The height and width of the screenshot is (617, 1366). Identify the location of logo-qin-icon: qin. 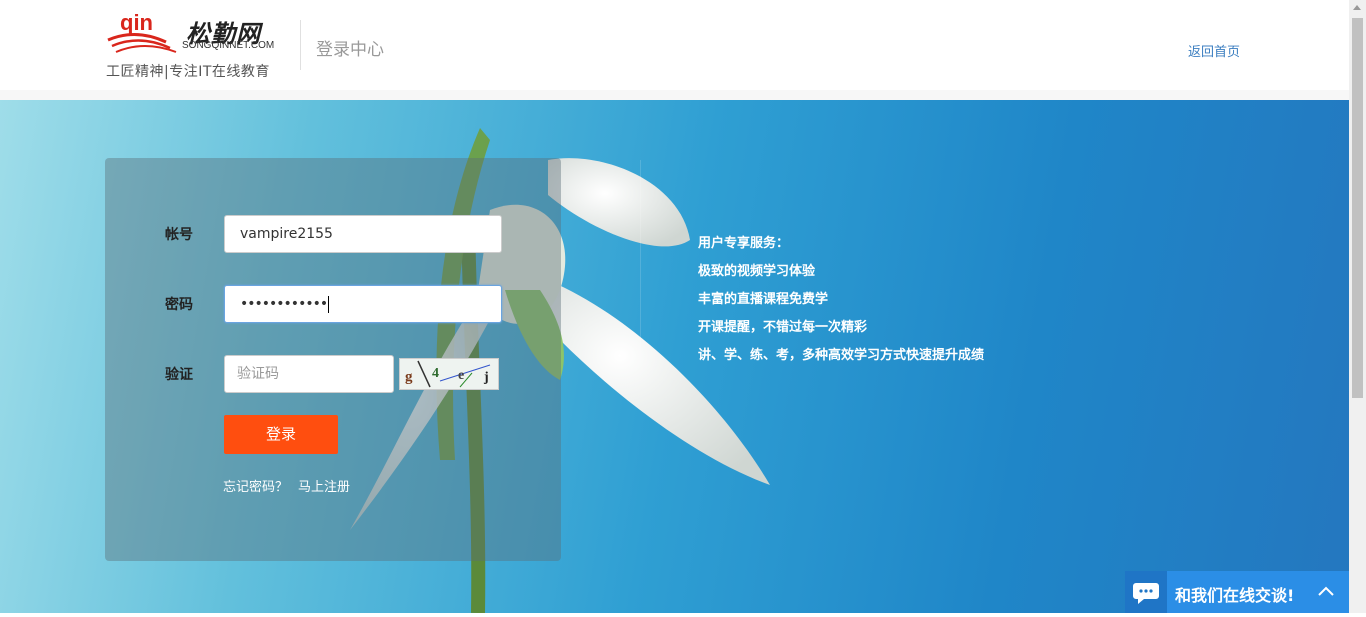
(142, 31).